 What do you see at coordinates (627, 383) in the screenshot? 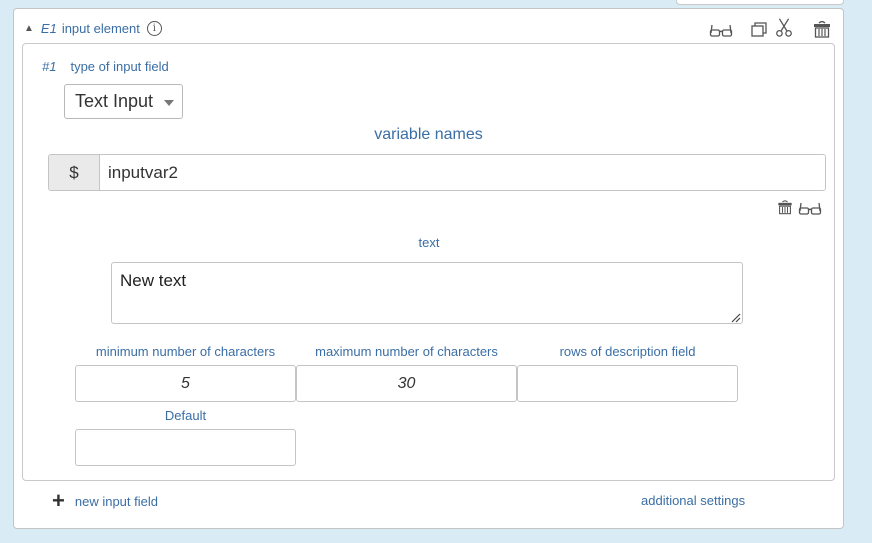
I see `description-rows-input` at bounding box center [627, 383].